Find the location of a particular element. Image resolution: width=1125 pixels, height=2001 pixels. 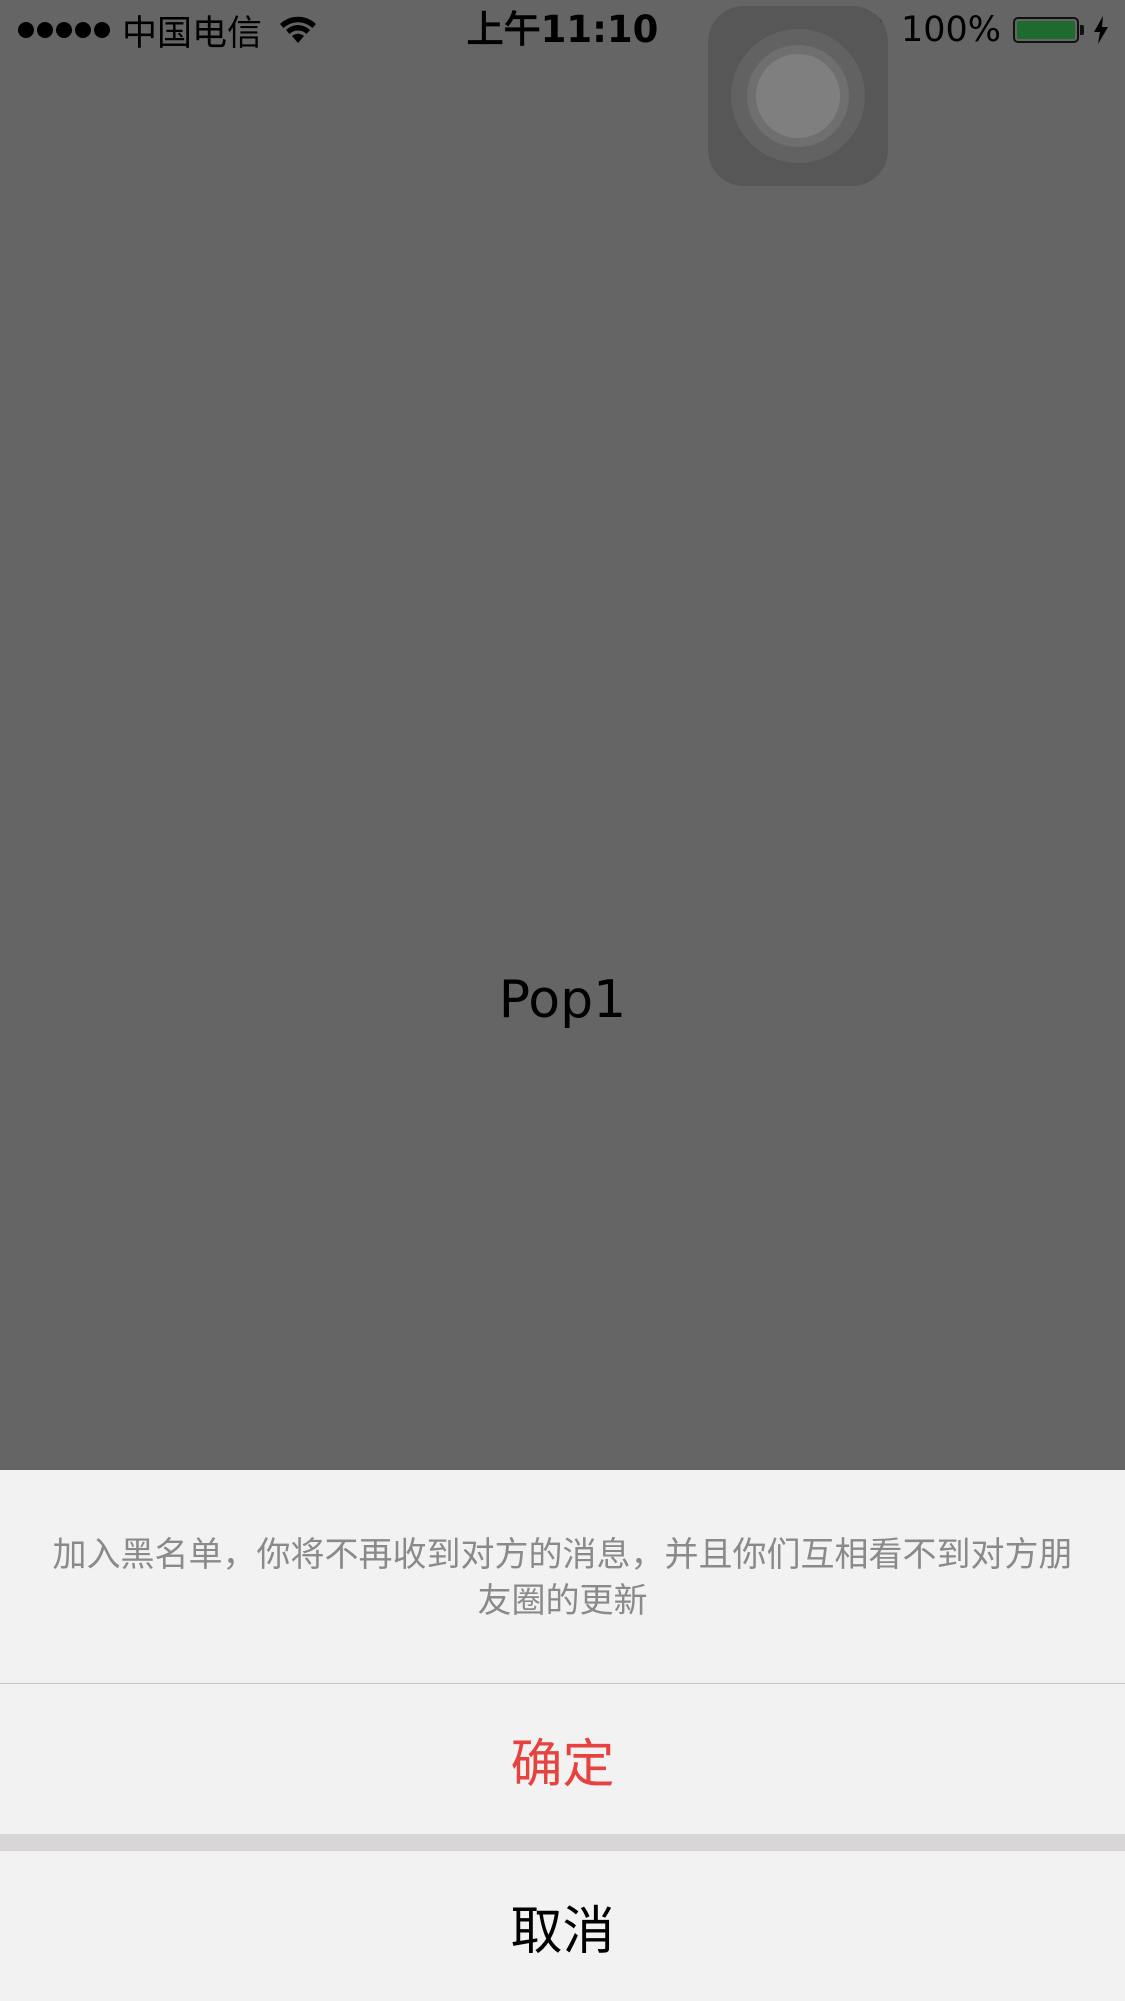

status-bar: 中国电信 上午11:10 100% is located at coordinates (562, 30).